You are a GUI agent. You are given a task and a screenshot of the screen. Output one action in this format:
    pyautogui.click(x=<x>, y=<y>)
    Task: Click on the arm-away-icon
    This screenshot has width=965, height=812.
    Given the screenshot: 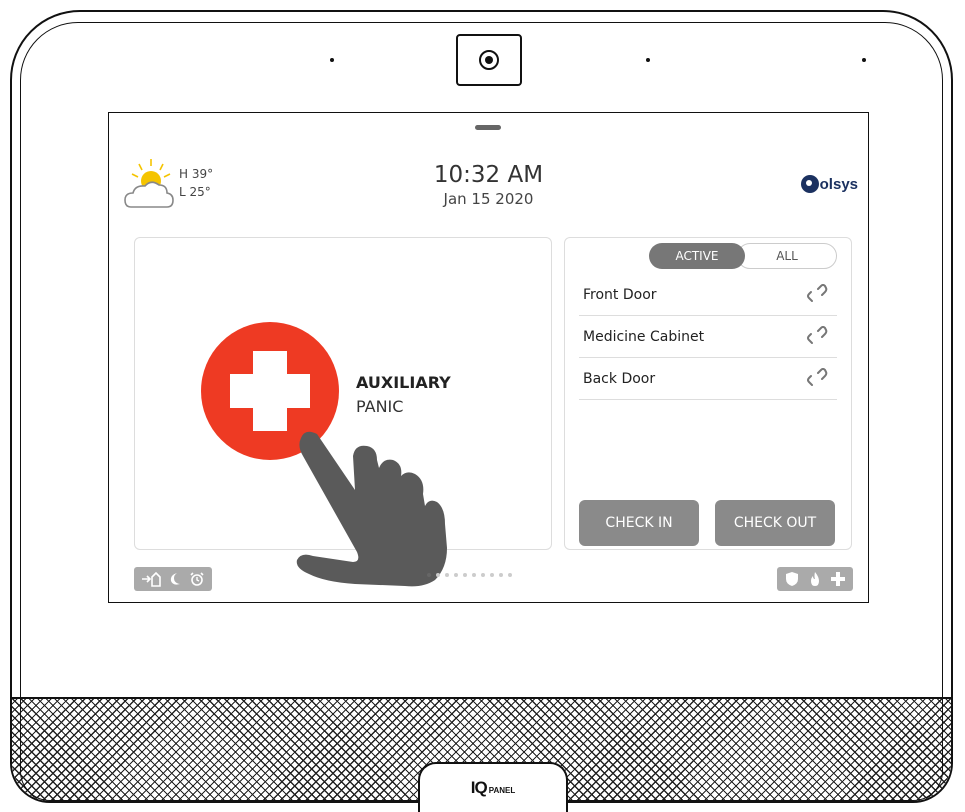 What is the action you would take?
    pyautogui.click(x=151, y=579)
    